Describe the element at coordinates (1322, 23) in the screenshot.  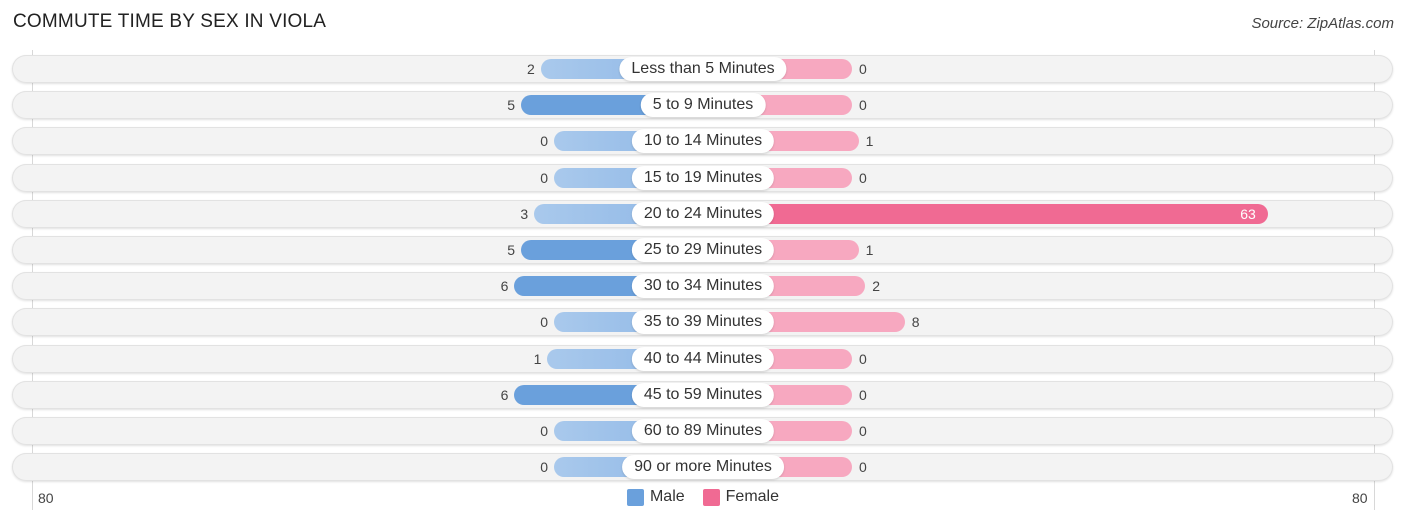
I see `source-label: Source: ZipAtlas.com` at that location.